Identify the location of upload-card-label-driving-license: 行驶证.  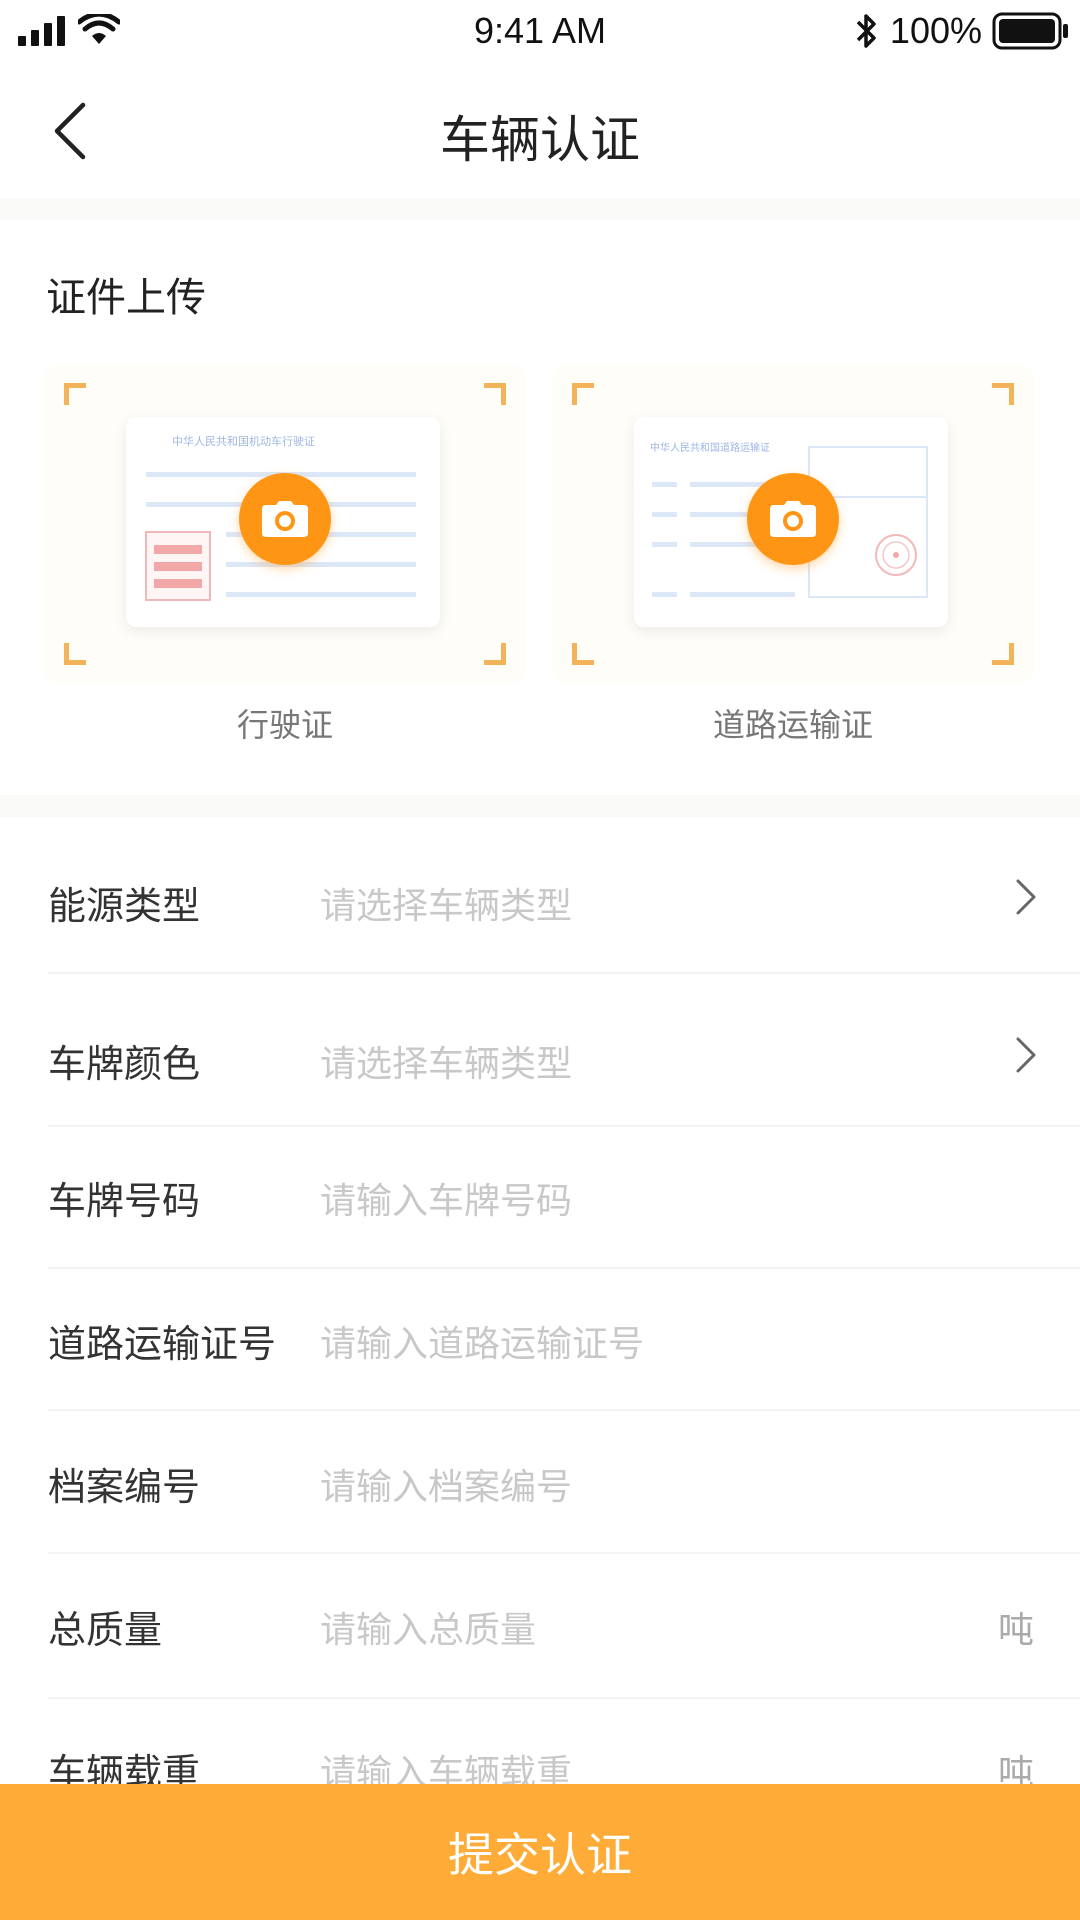
(284, 725).